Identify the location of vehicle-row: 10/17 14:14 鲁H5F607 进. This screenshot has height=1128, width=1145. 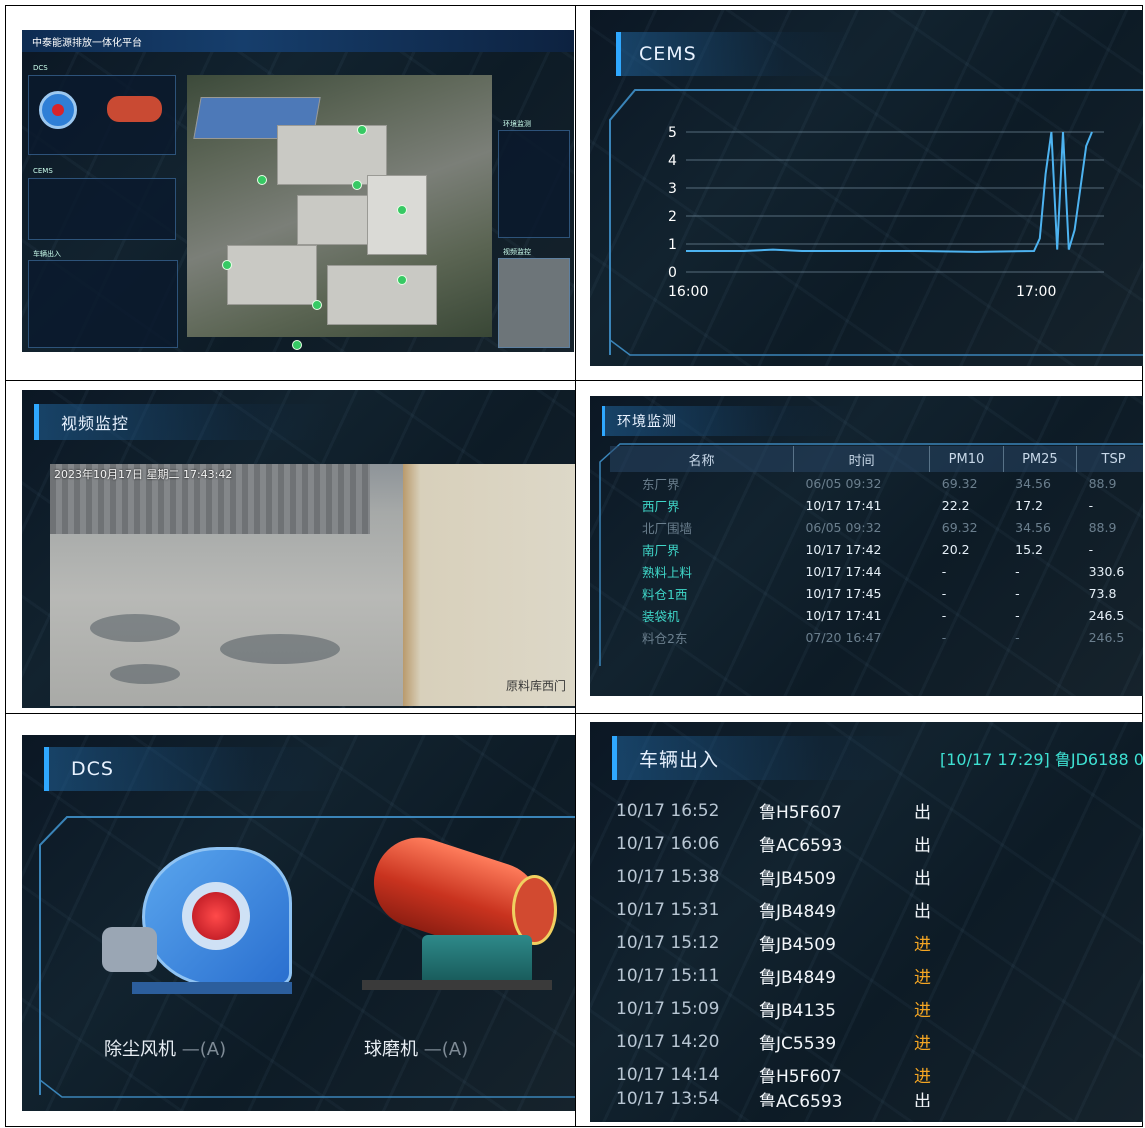
(773, 1074).